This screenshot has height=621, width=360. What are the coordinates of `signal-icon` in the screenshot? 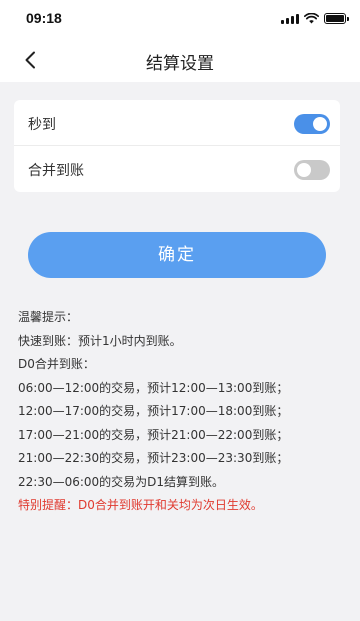 It's located at (290, 18).